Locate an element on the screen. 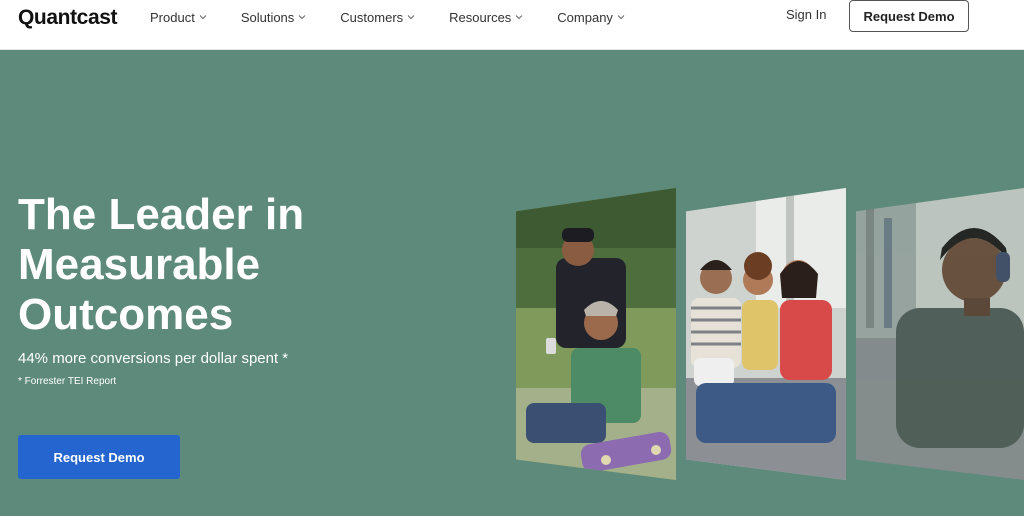  sign-in-link: Sign In is located at coordinates (806, 14).